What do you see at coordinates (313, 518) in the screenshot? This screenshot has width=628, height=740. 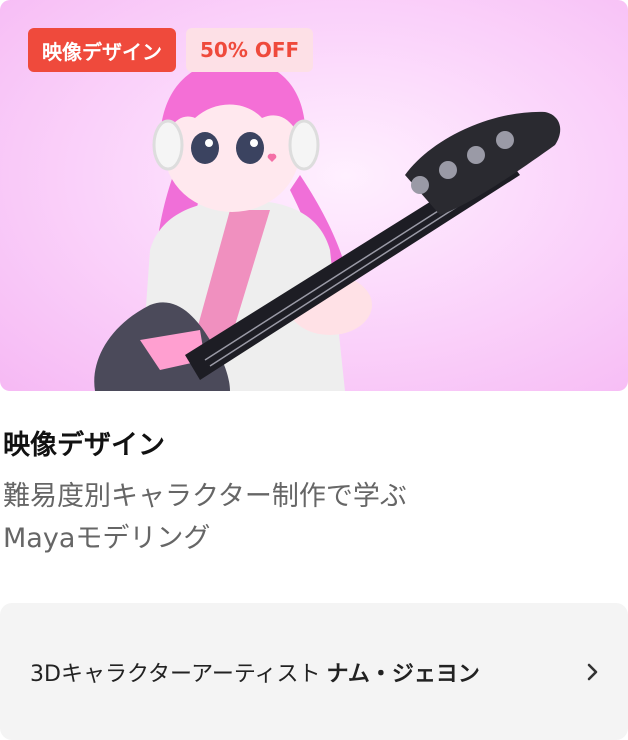 I see `course-title: 難易度別キャラクター制作で学ぶ Mayaモデリング` at bounding box center [313, 518].